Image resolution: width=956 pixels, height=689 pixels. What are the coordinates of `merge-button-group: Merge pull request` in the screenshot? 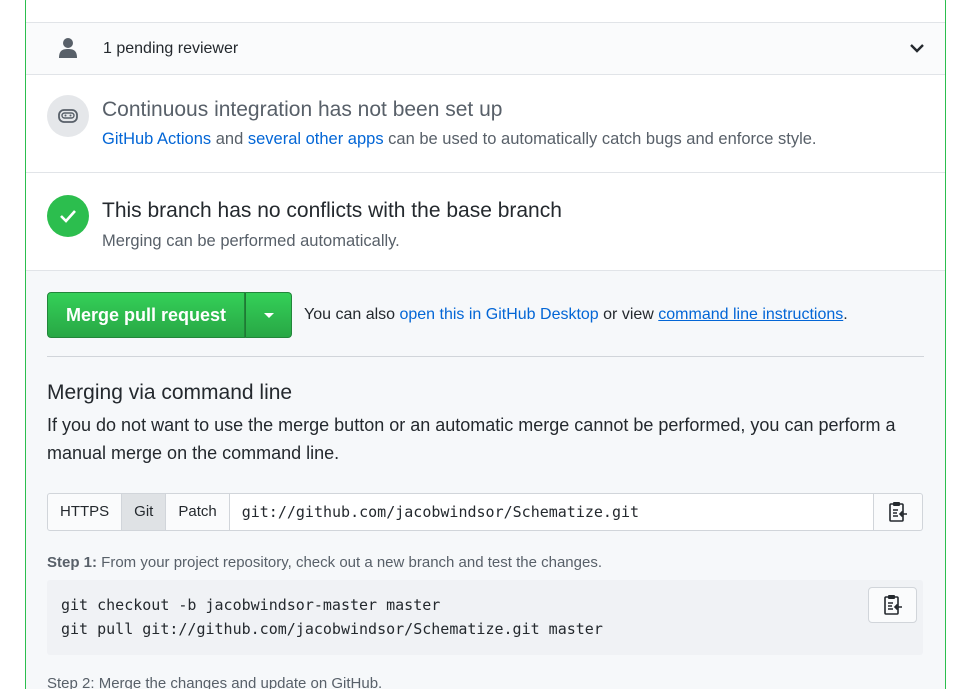 It's located at (170, 315).